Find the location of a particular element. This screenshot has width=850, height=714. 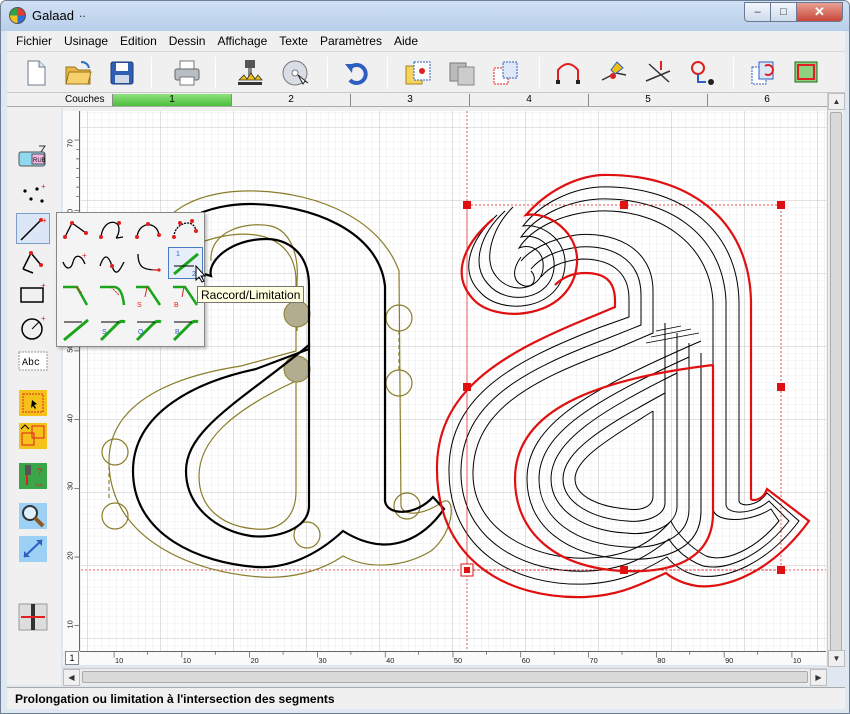

menu-texte: Texte is located at coordinates (294, 41).